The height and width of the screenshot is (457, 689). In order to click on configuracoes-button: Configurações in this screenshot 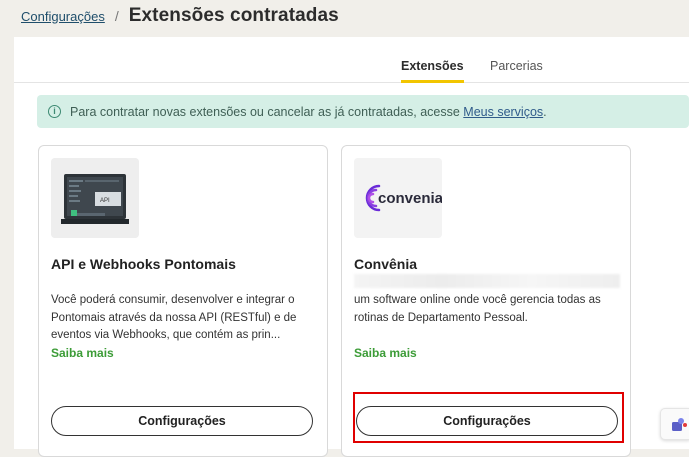, I will do `click(182, 421)`.